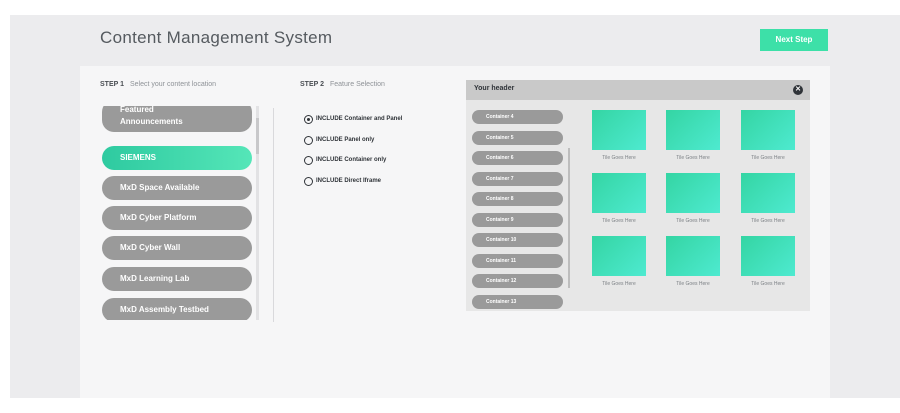 The image size is (900, 413). I want to click on feature-option-label: INCLUDE Direct Iframe, so click(349, 181).